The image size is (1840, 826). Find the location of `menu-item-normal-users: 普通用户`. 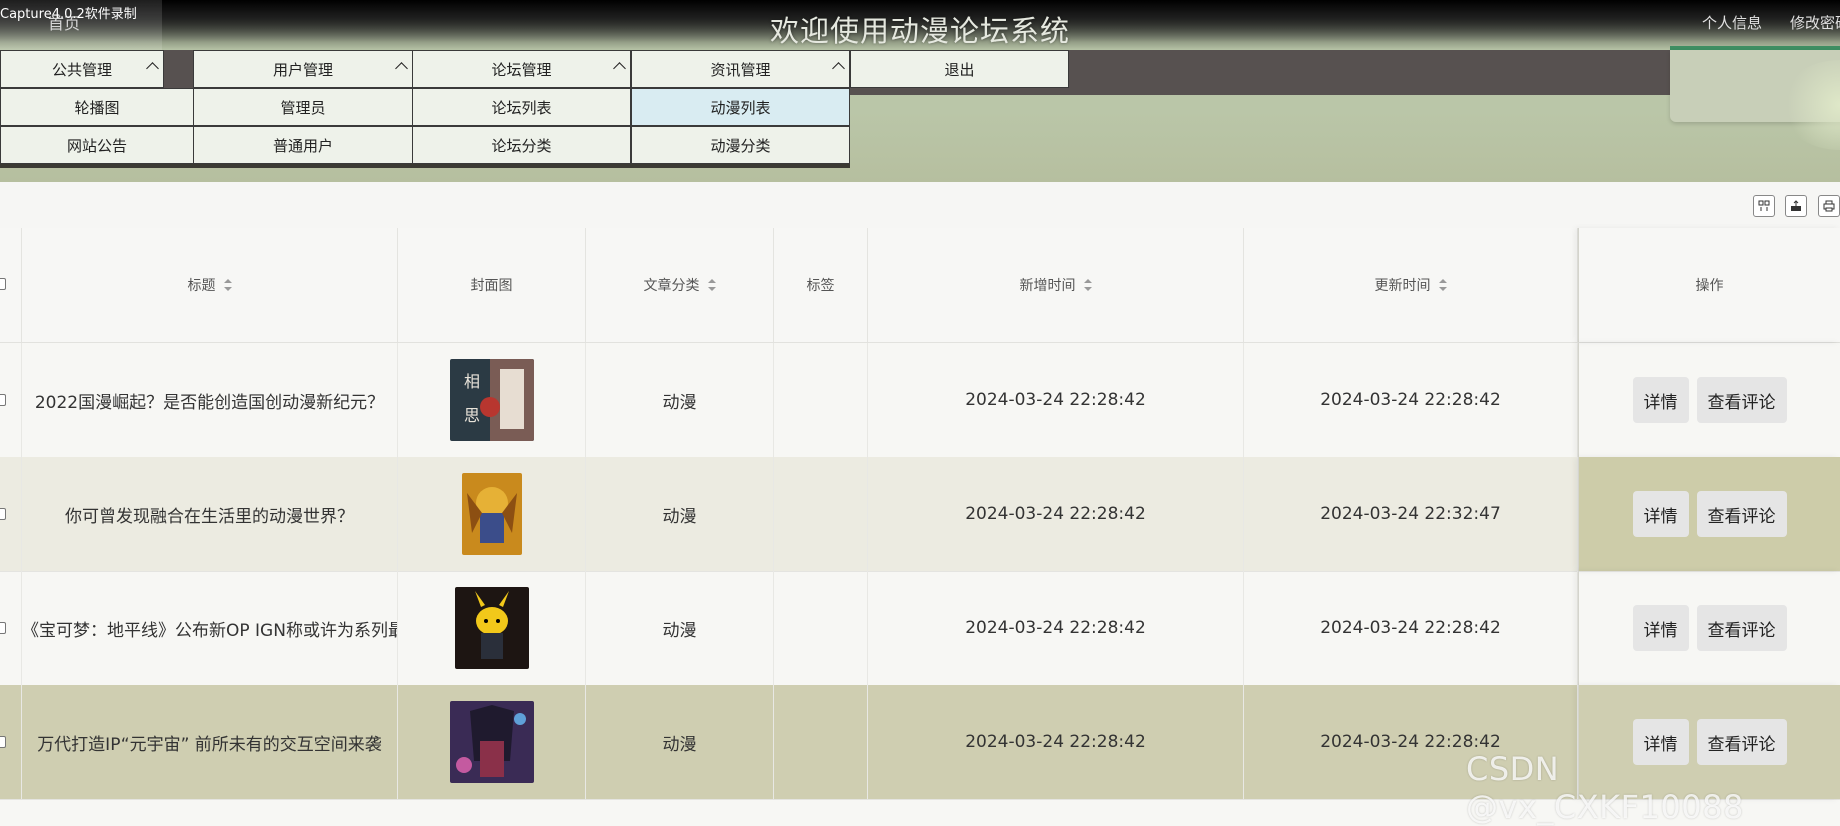

menu-item-normal-users: 普通用户 is located at coordinates (303, 145).